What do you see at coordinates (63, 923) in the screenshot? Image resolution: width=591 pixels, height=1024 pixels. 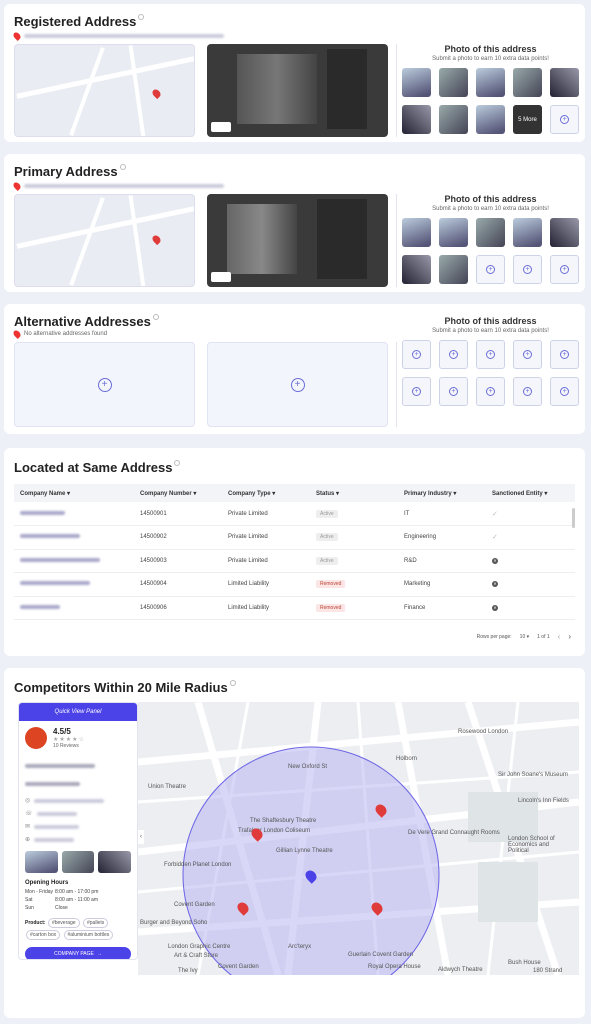 I see `product-tag: #beverage` at bounding box center [63, 923].